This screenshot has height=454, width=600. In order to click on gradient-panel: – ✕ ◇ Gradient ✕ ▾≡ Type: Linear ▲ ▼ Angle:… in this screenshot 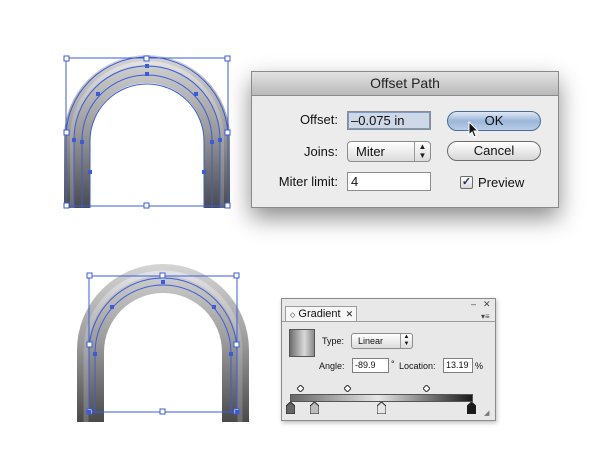, I will do `click(388, 359)`.